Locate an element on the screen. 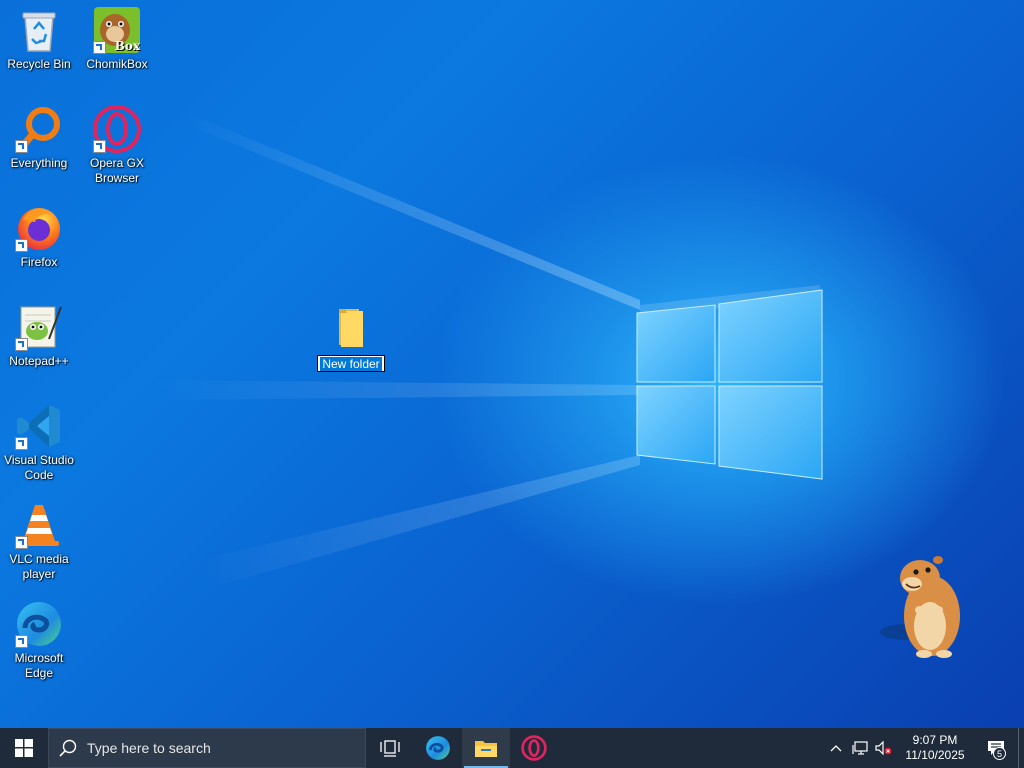 Image resolution: width=1024 pixels, height=768 pixels. opera-gx-icon is located at coordinates (117, 129).